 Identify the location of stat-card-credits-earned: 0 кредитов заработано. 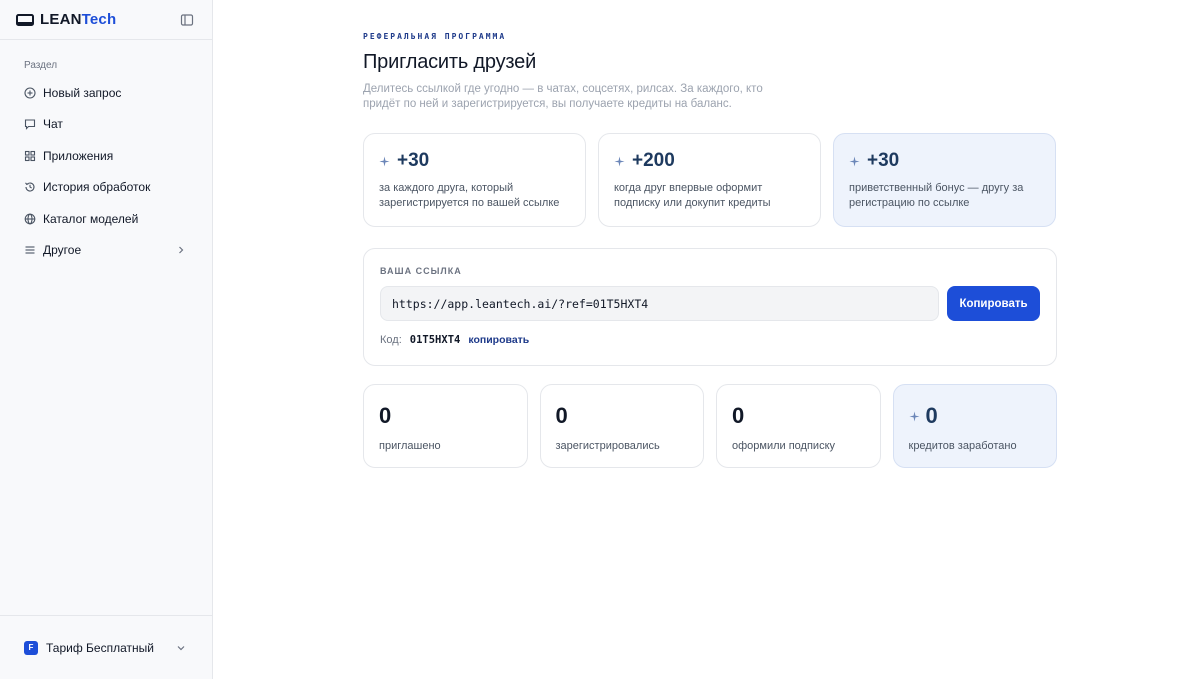
(974, 426).